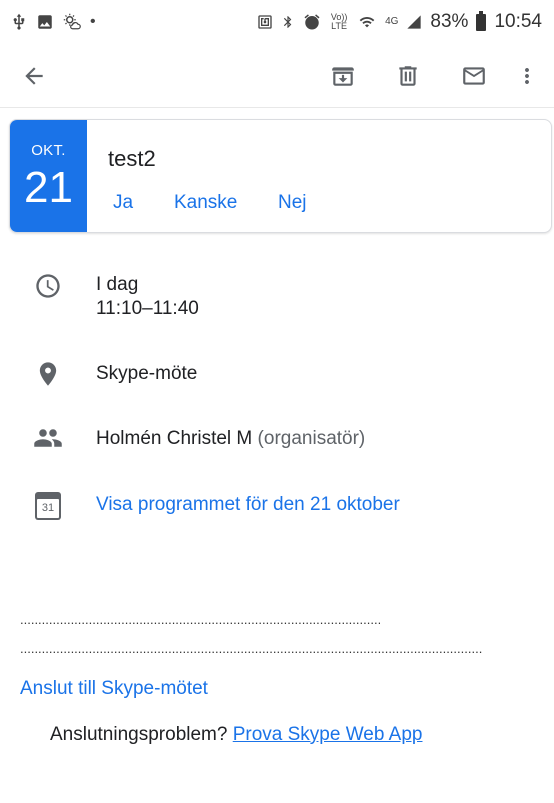  Describe the element at coordinates (48, 187) in the screenshot. I see `event-day: 21` at that location.